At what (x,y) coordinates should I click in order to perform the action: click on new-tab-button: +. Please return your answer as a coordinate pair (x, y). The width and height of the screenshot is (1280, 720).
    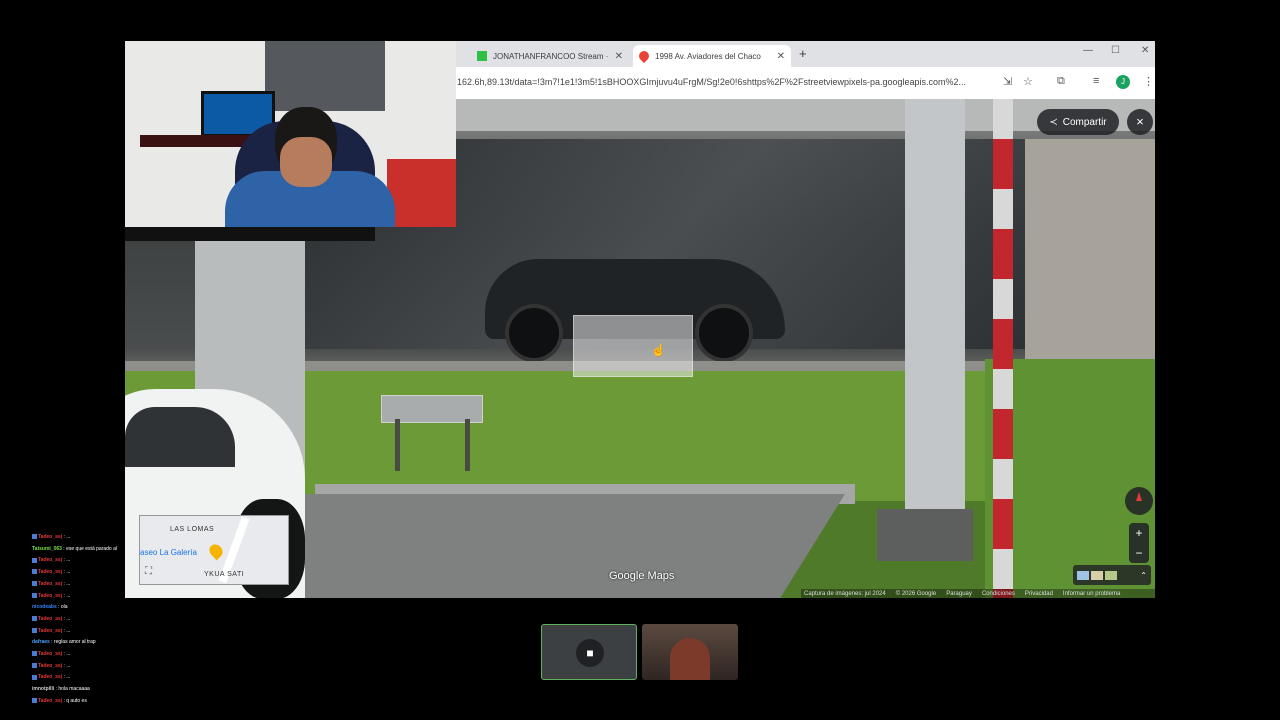
    Looking at the image, I should click on (803, 53).